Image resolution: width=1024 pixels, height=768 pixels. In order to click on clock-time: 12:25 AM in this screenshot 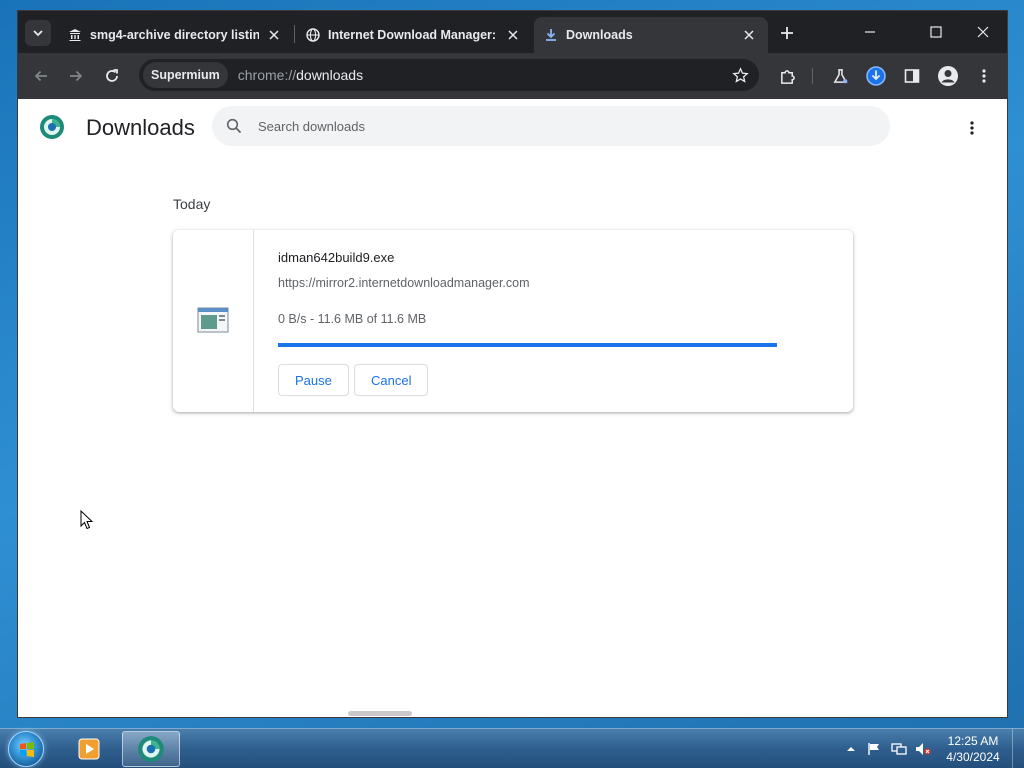, I will do `click(973, 741)`.